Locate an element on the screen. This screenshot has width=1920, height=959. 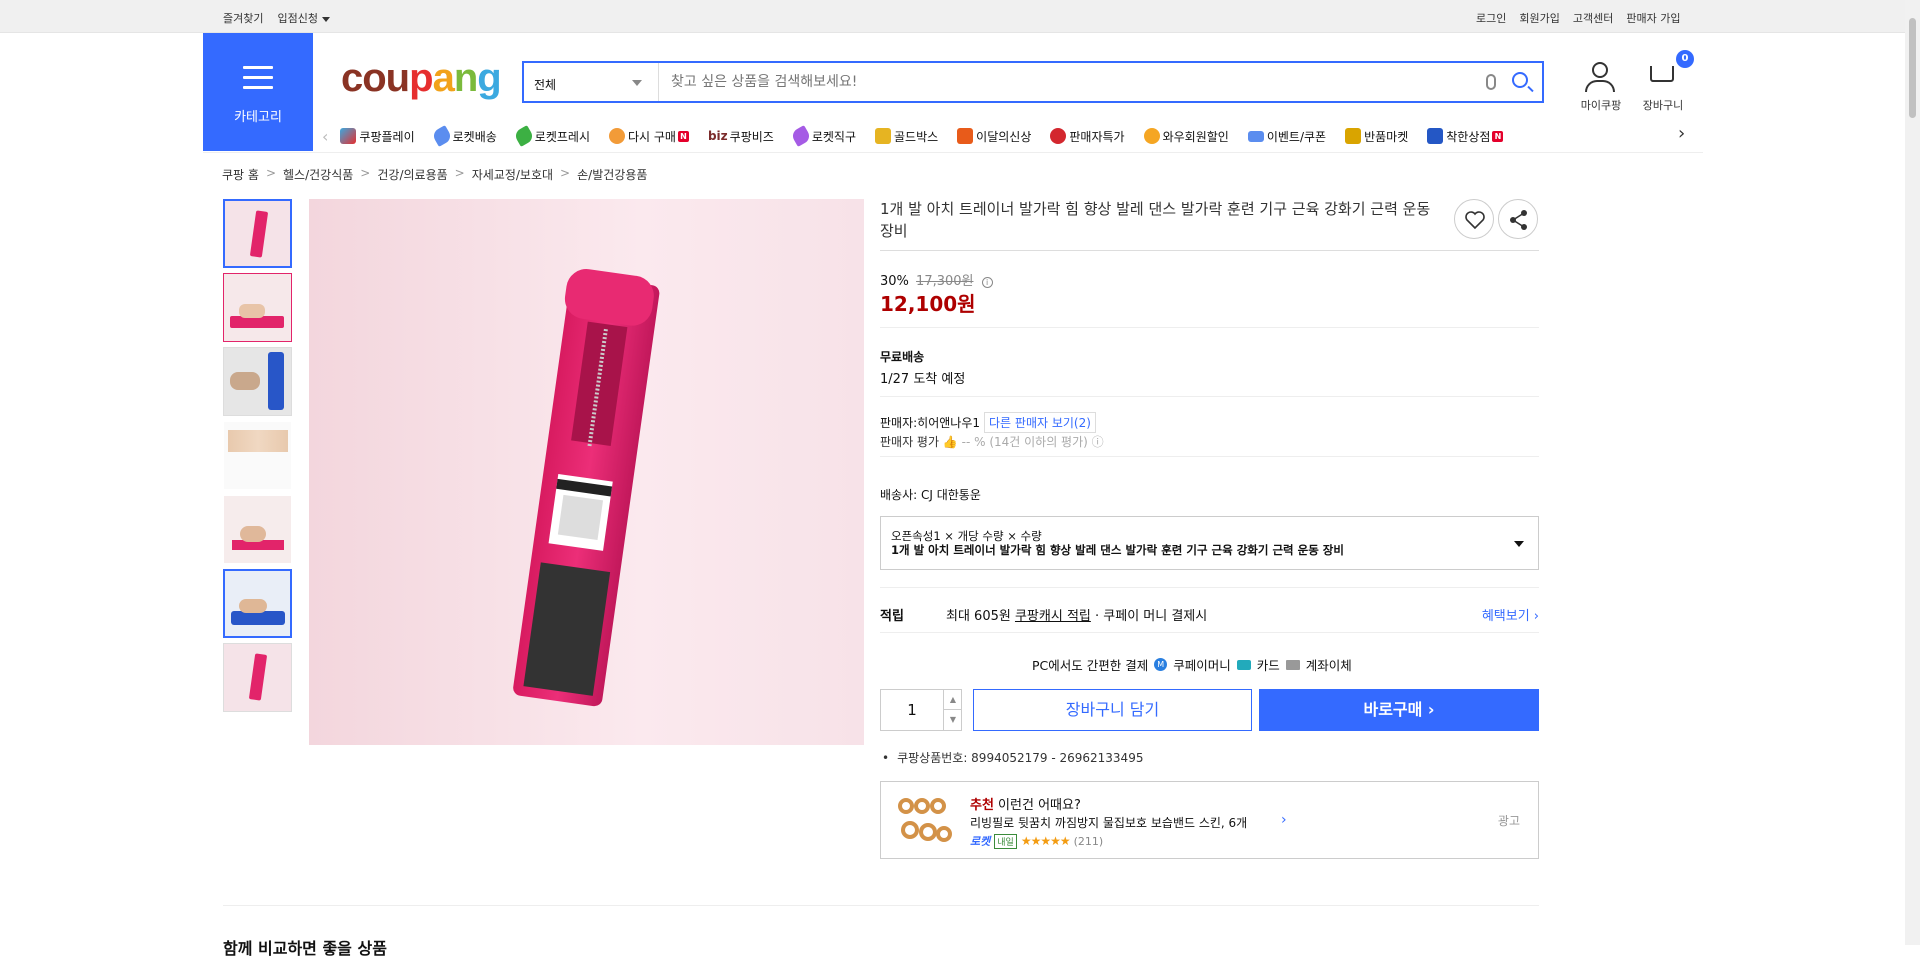
search-bar: 전체 is located at coordinates (1033, 82).